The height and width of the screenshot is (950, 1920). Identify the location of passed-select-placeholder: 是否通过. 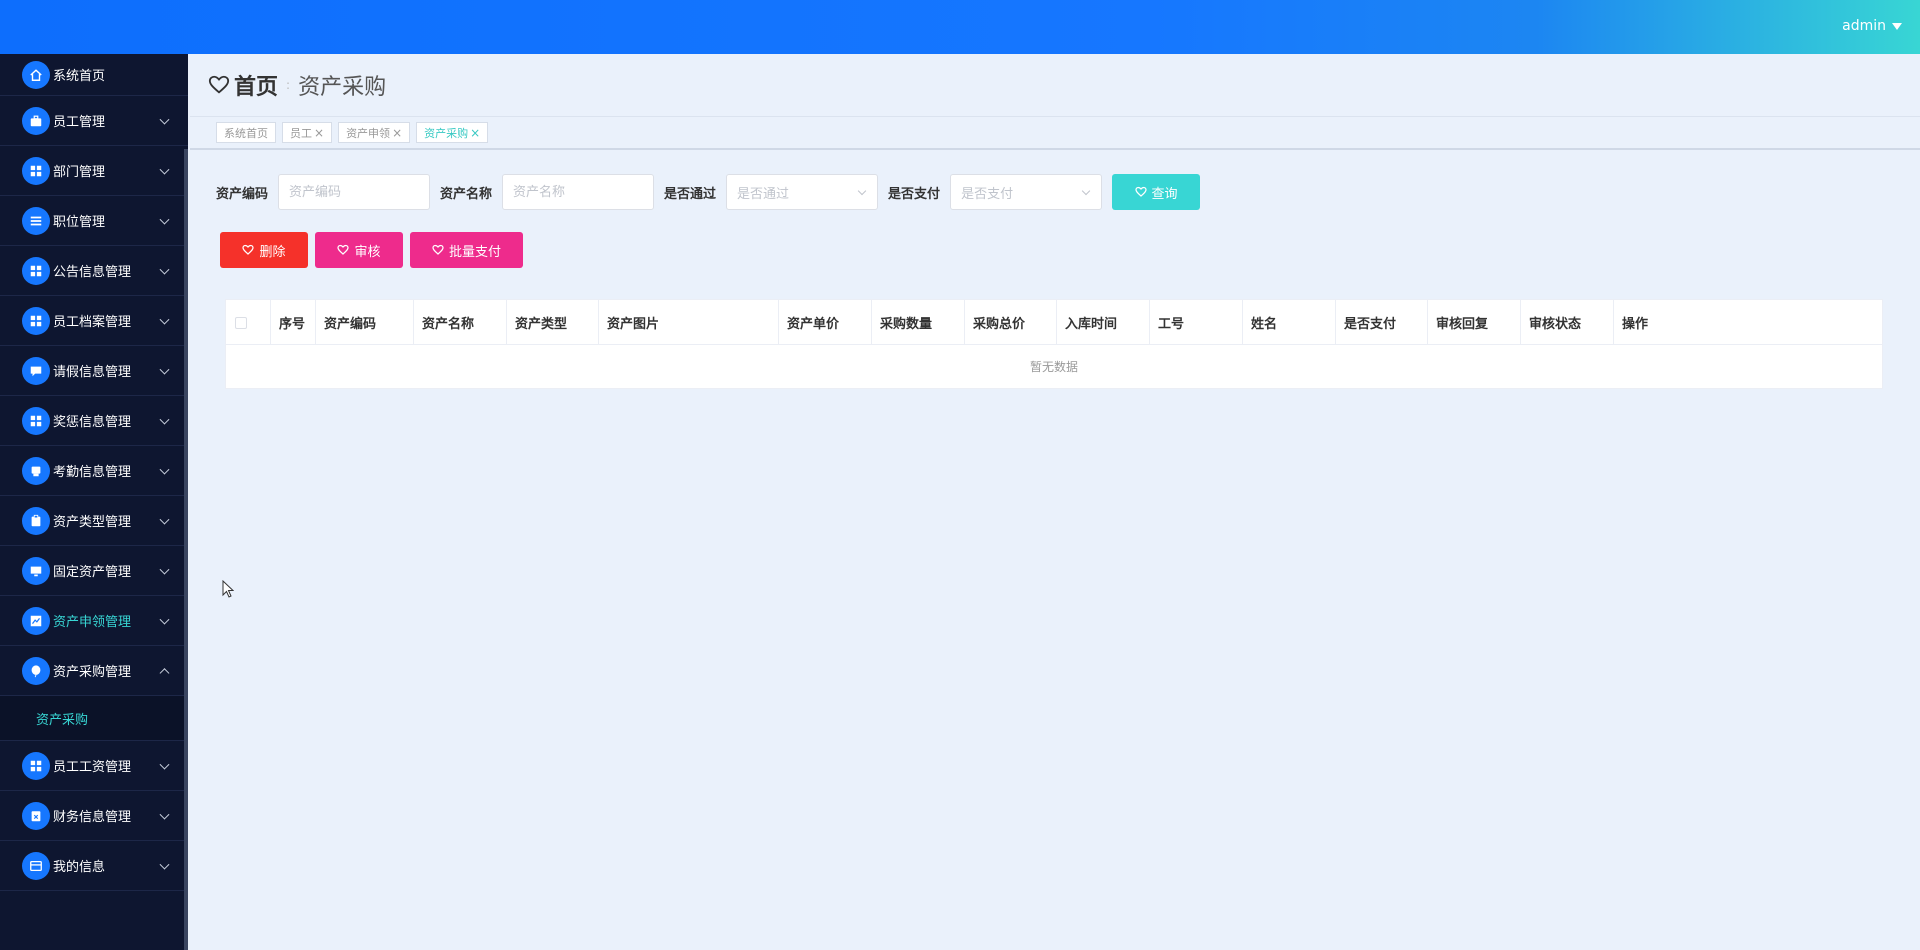
(763, 194).